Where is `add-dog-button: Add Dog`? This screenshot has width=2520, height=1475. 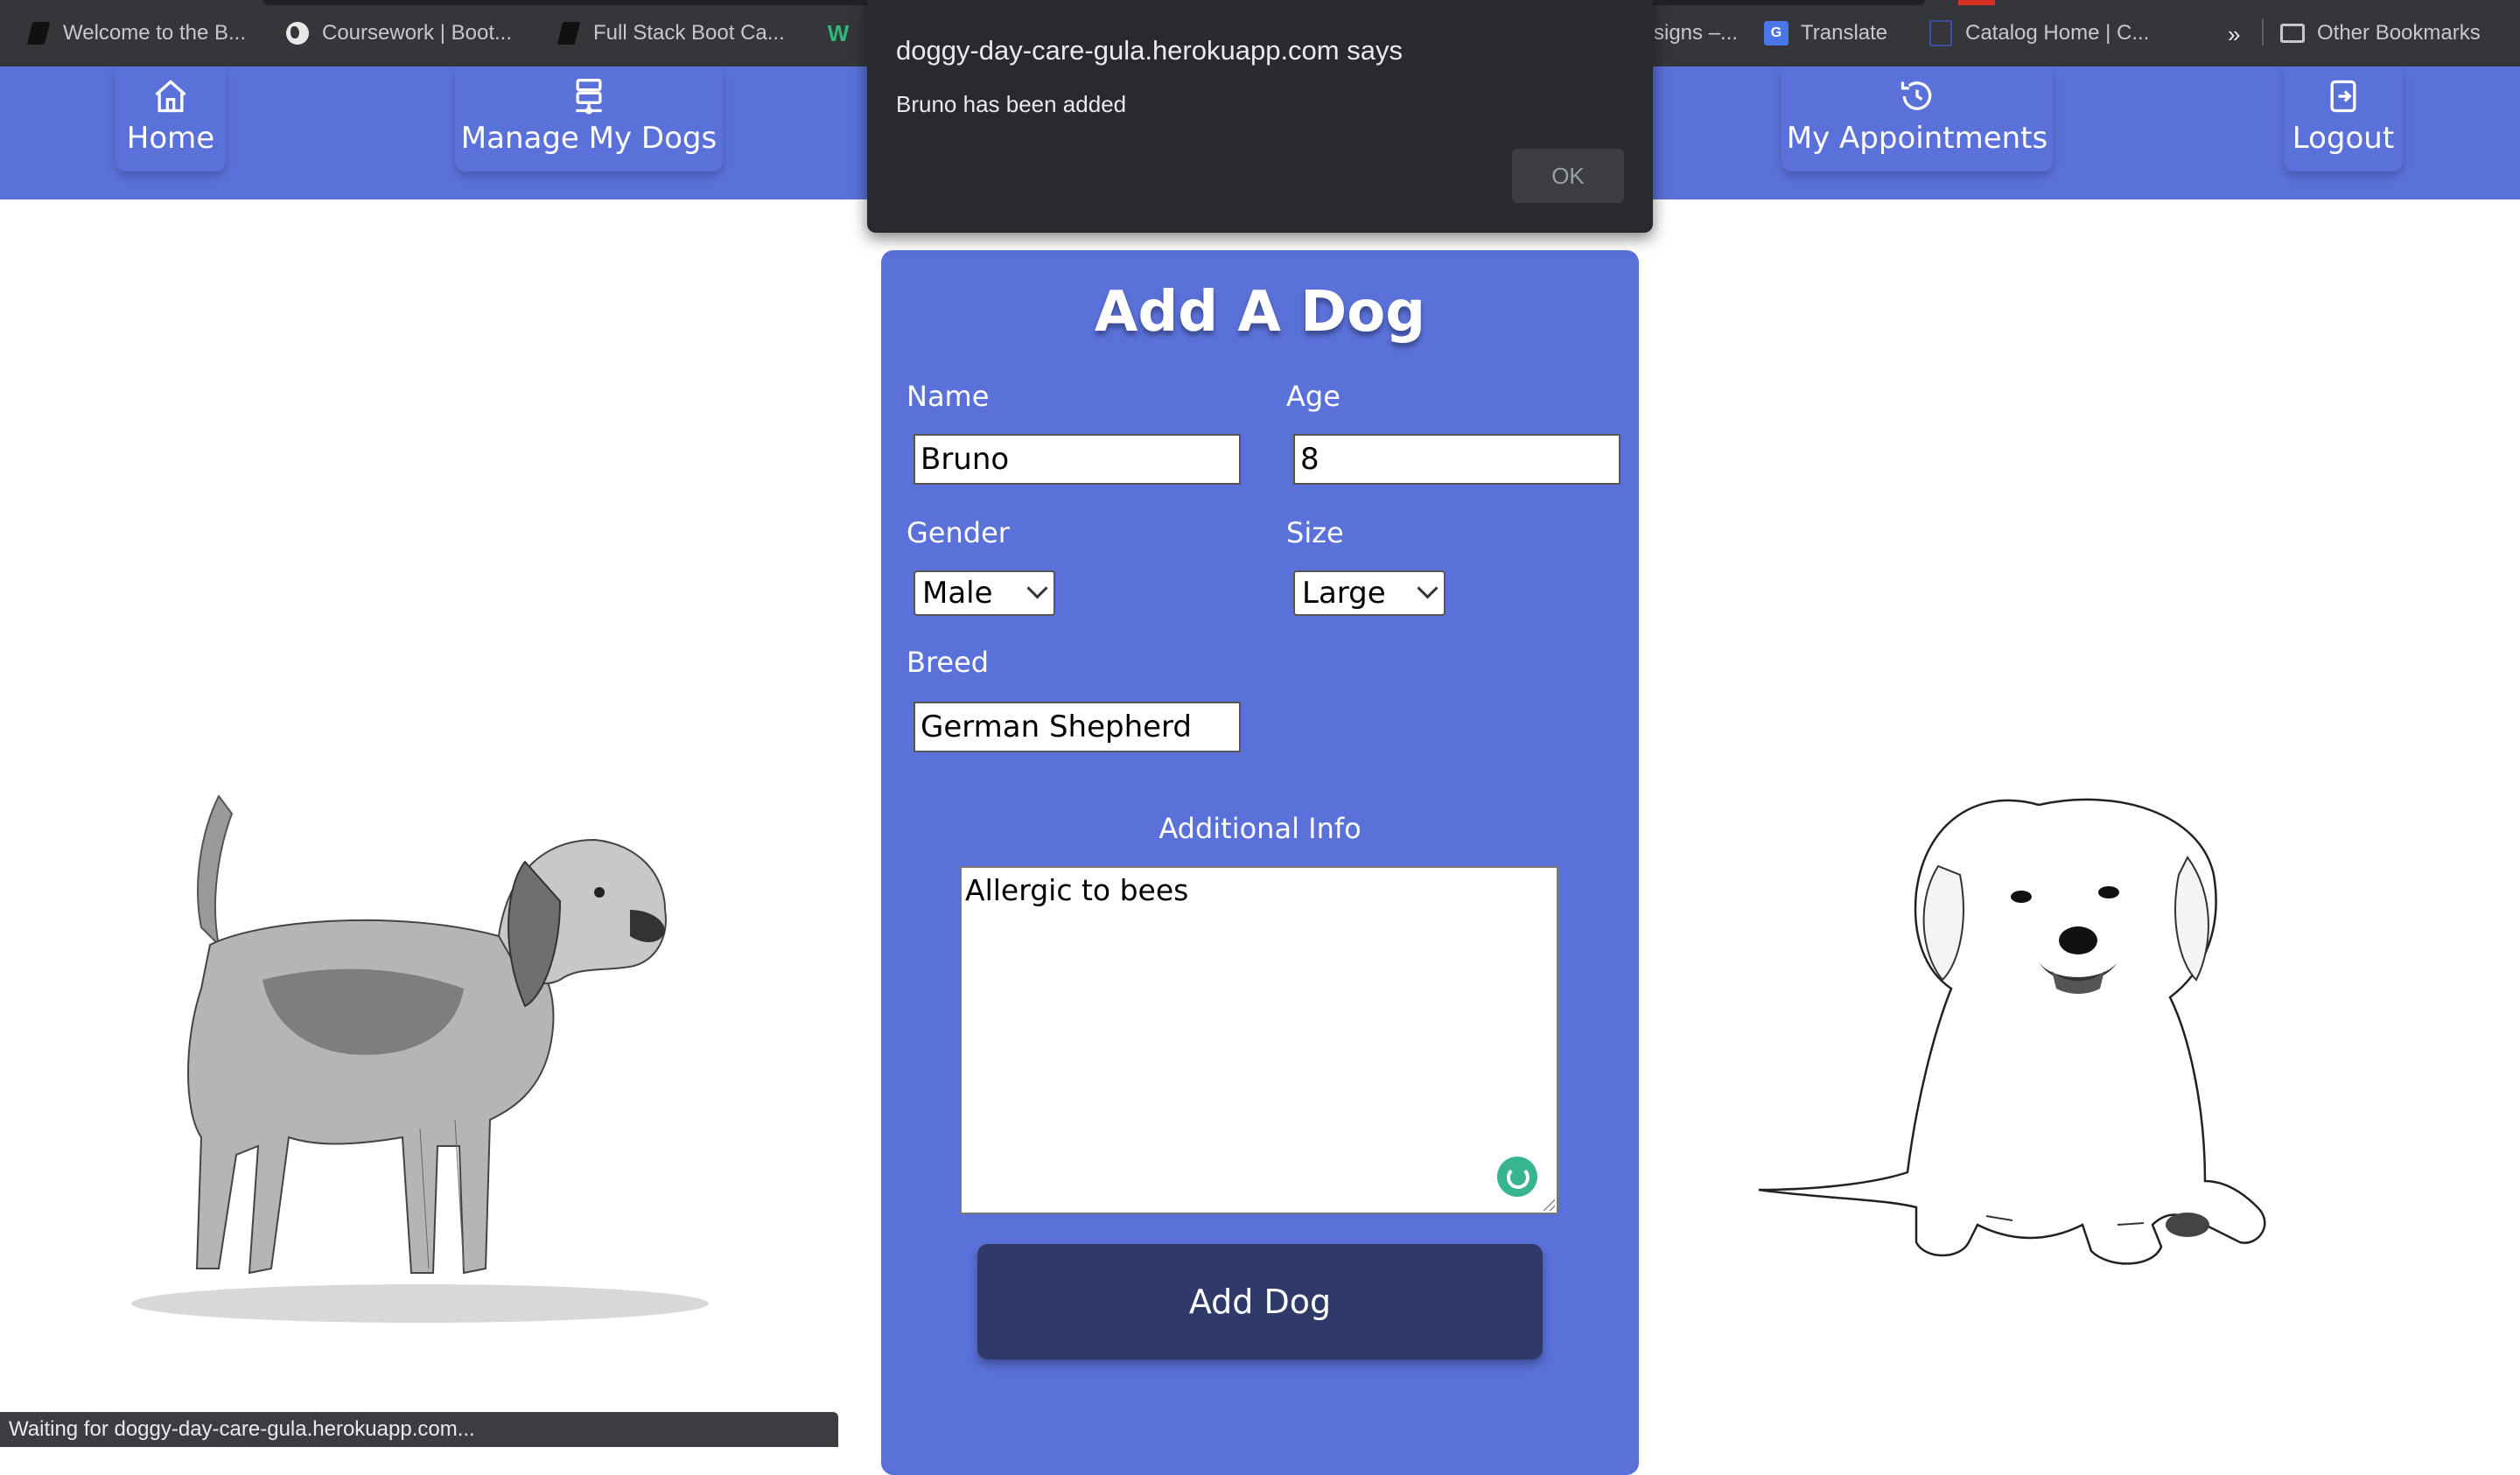
add-dog-button: Add Dog is located at coordinates (1260, 1302).